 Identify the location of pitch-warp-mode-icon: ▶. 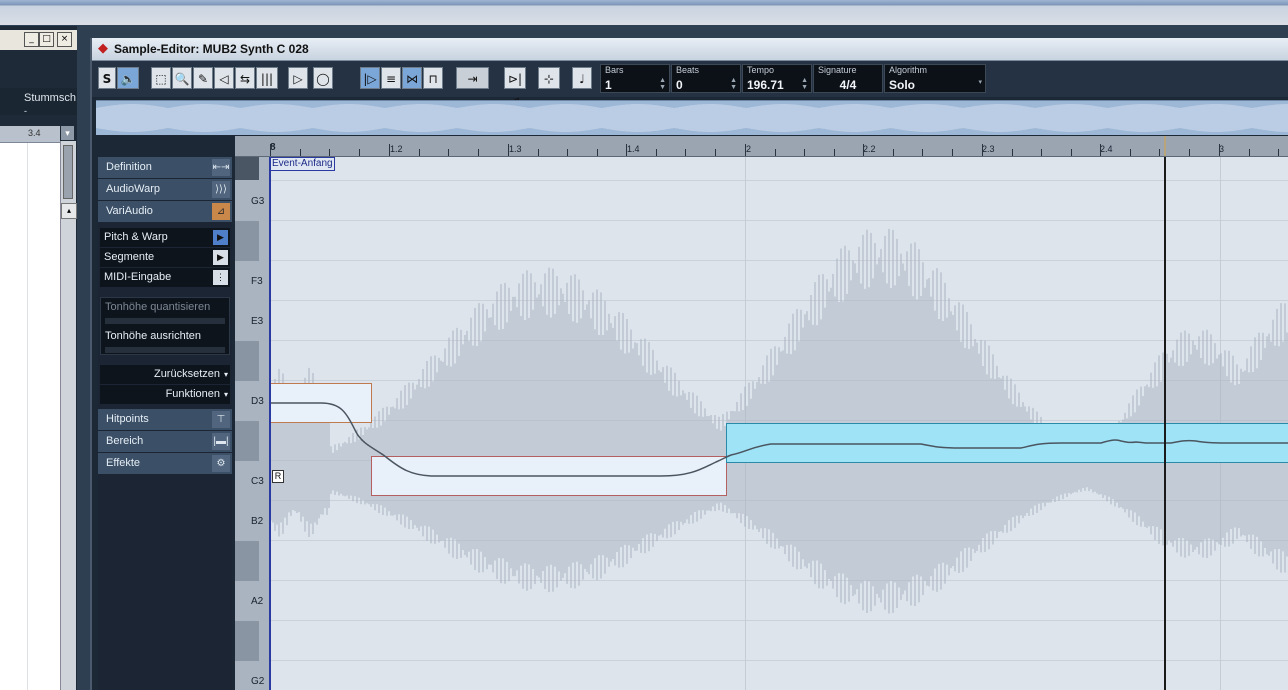
(220, 237).